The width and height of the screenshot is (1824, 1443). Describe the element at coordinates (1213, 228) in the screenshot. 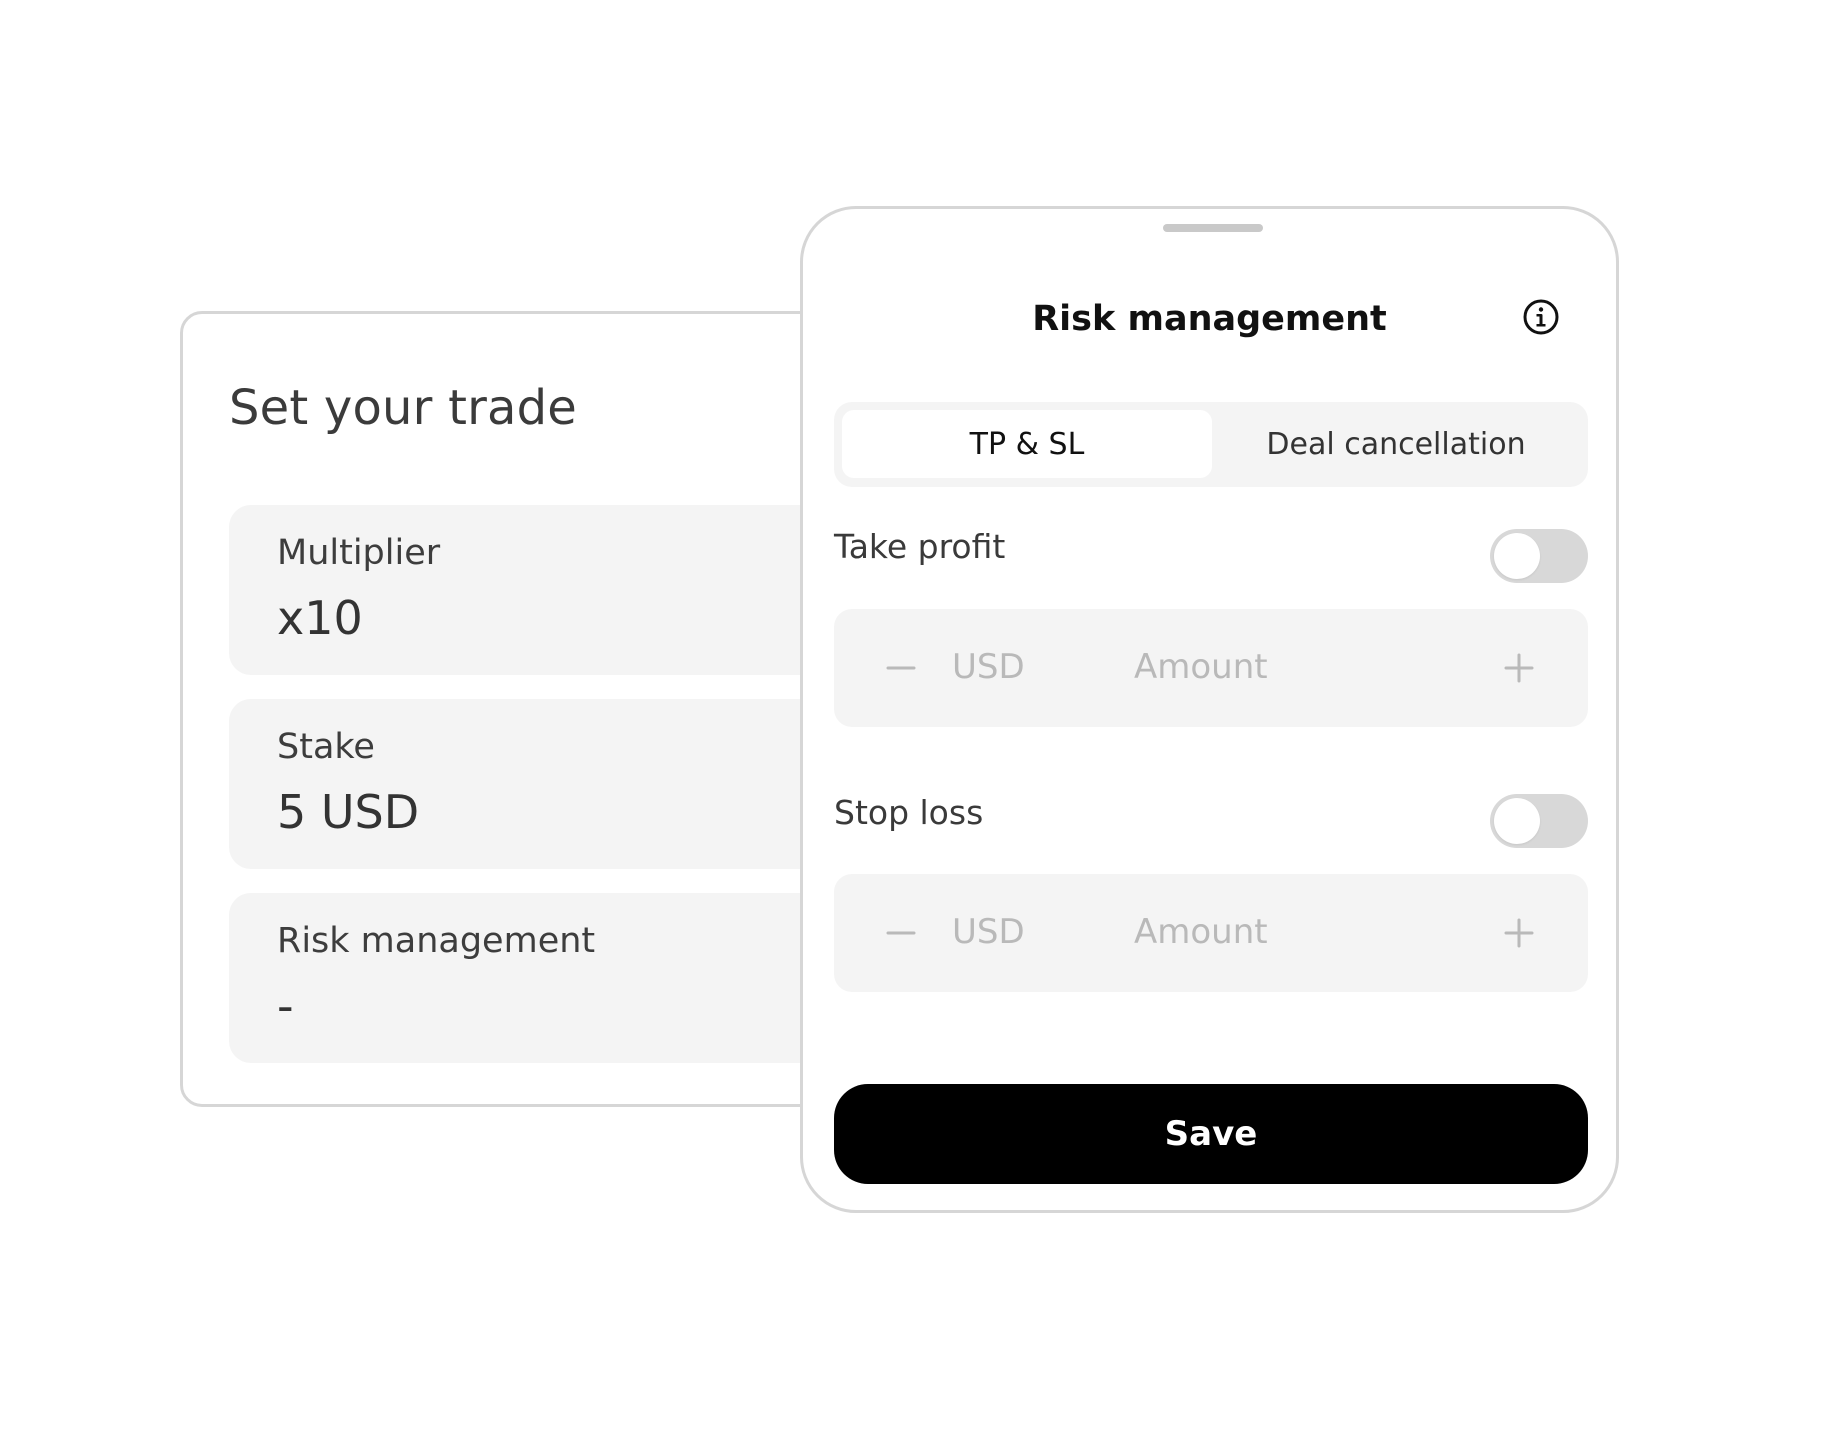

I see `sheet-drag-handle` at that location.